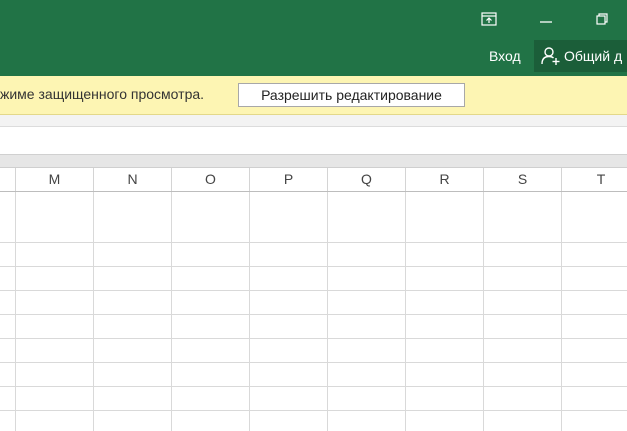 The image size is (627, 431). I want to click on ribbon-strip, so click(313, 121).